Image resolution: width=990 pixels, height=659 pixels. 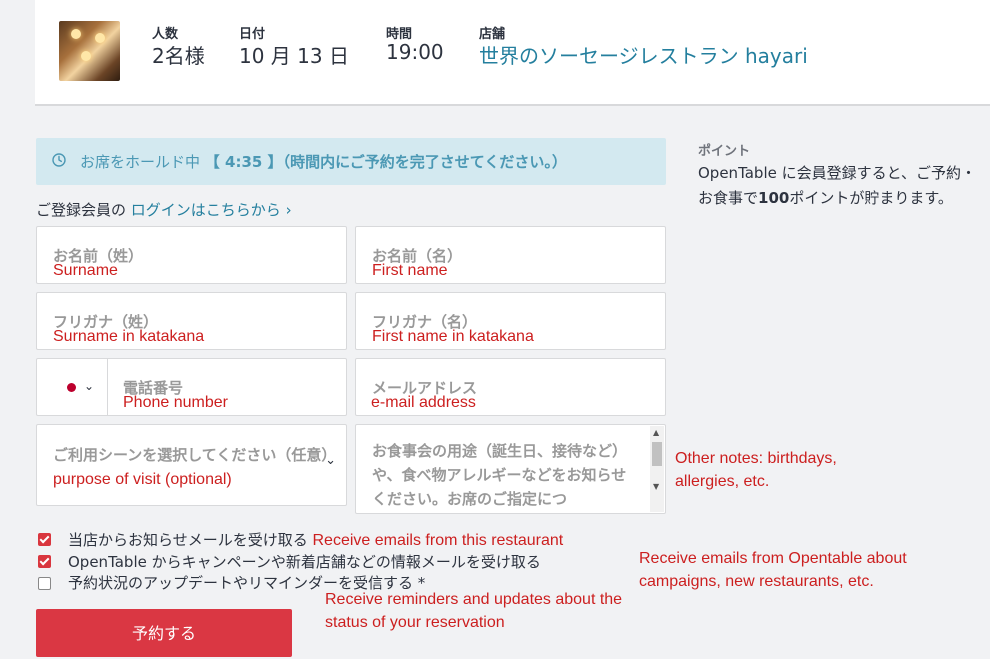 What do you see at coordinates (656, 432) in the screenshot?
I see `scroll-up-icon: ▲` at bounding box center [656, 432].